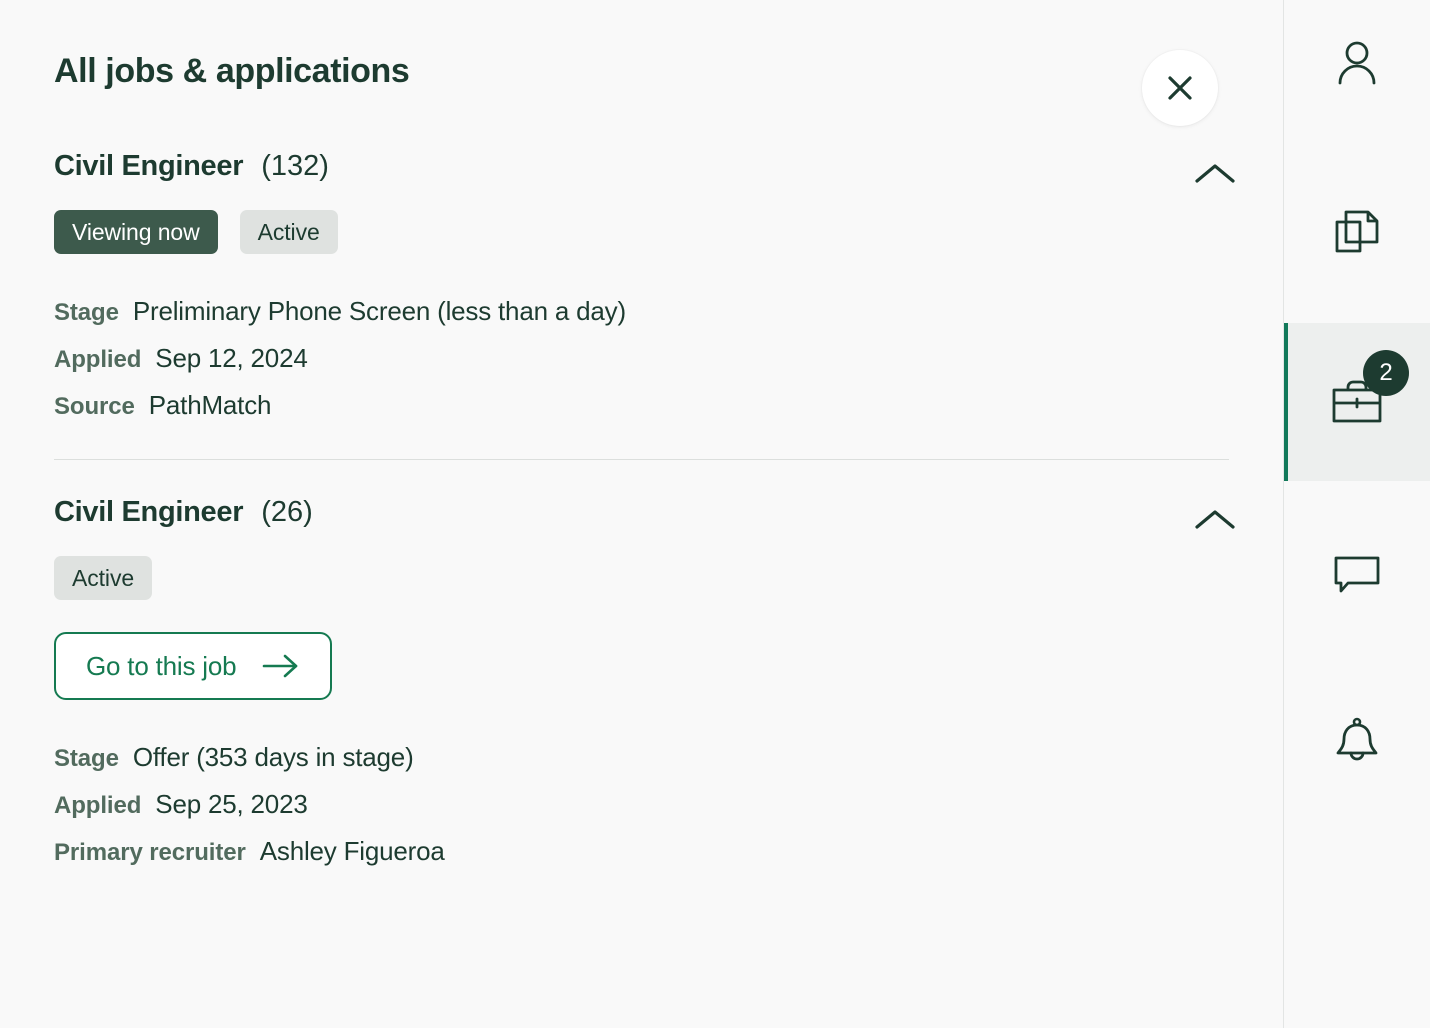 The height and width of the screenshot is (1028, 1430). I want to click on detail-value-stage: Offer (353 days in stage), so click(273, 757).